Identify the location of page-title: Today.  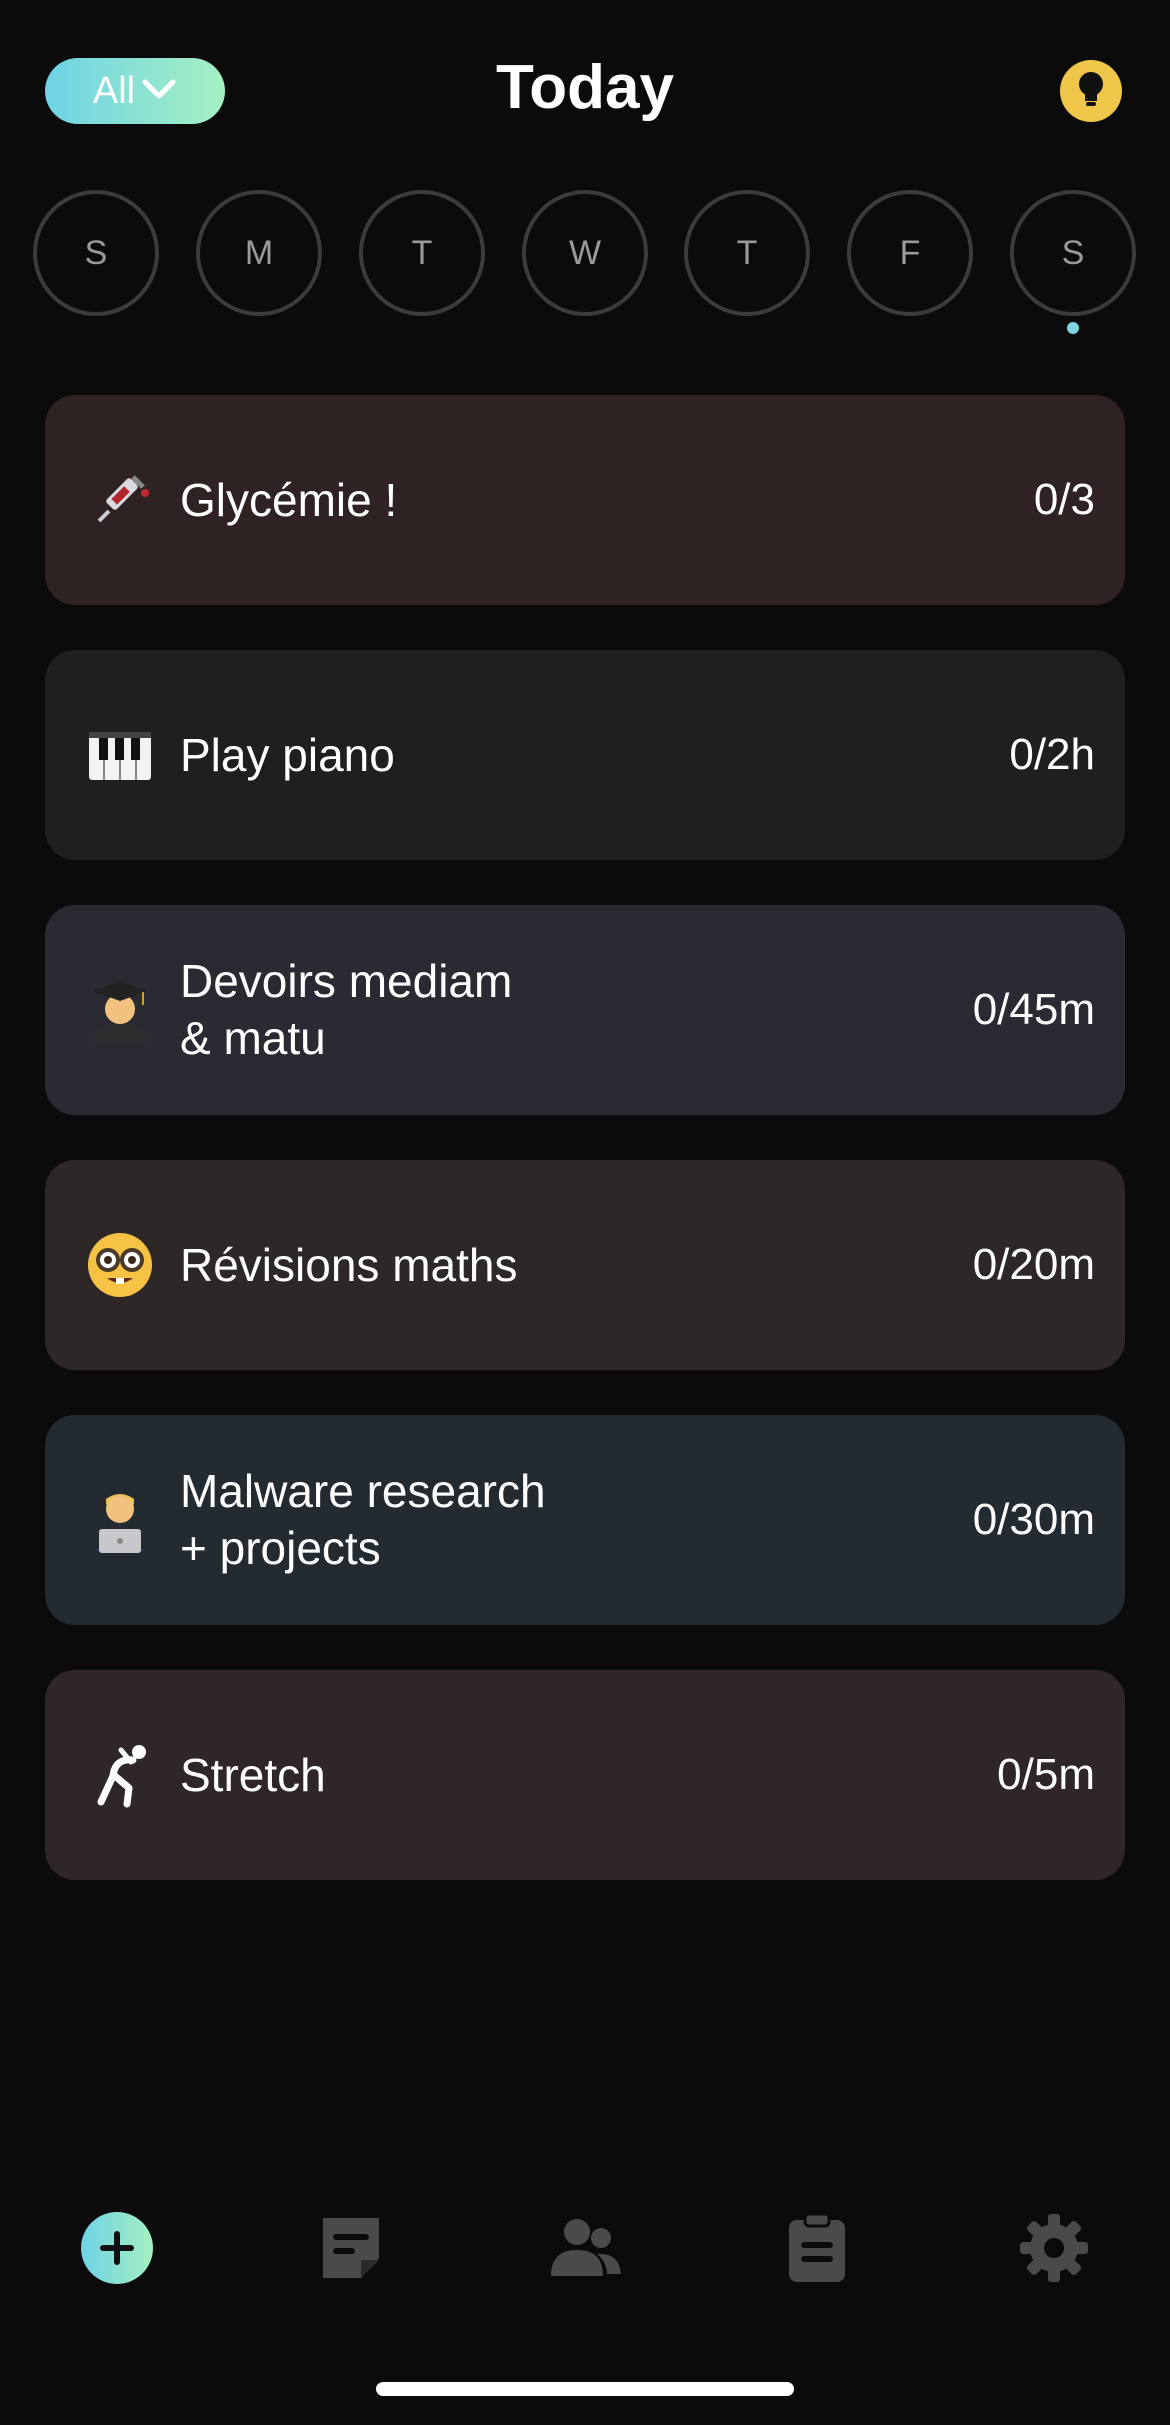
(585, 87).